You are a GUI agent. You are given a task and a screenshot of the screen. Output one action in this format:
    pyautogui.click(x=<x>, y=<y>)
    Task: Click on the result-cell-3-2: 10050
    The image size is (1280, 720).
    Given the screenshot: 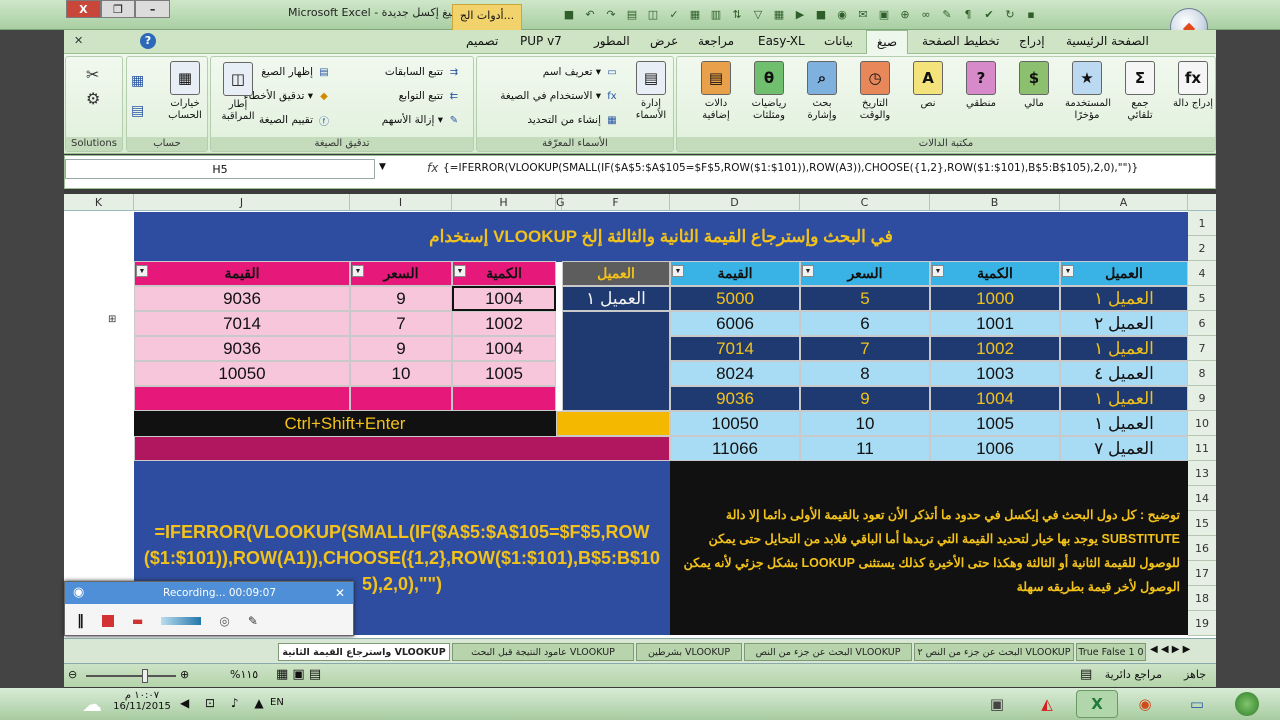 What is the action you would take?
    pyautogui.click(x=242, y=373)
    